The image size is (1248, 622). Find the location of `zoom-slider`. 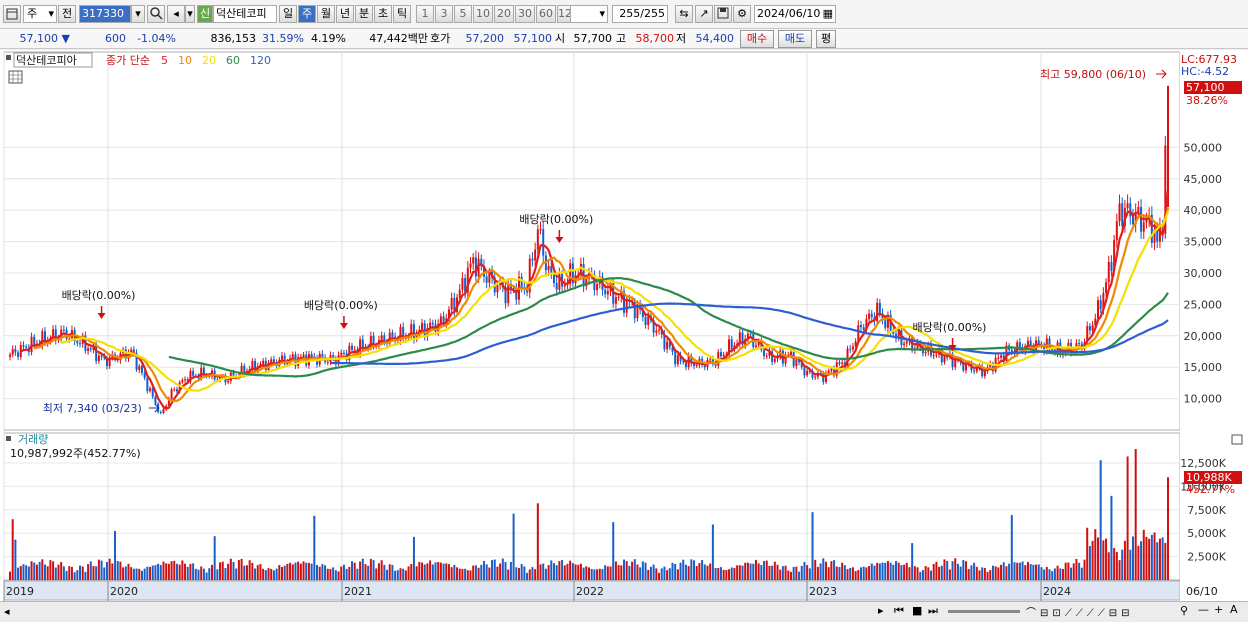

zoom-slider is located at coordinates (984, 611).